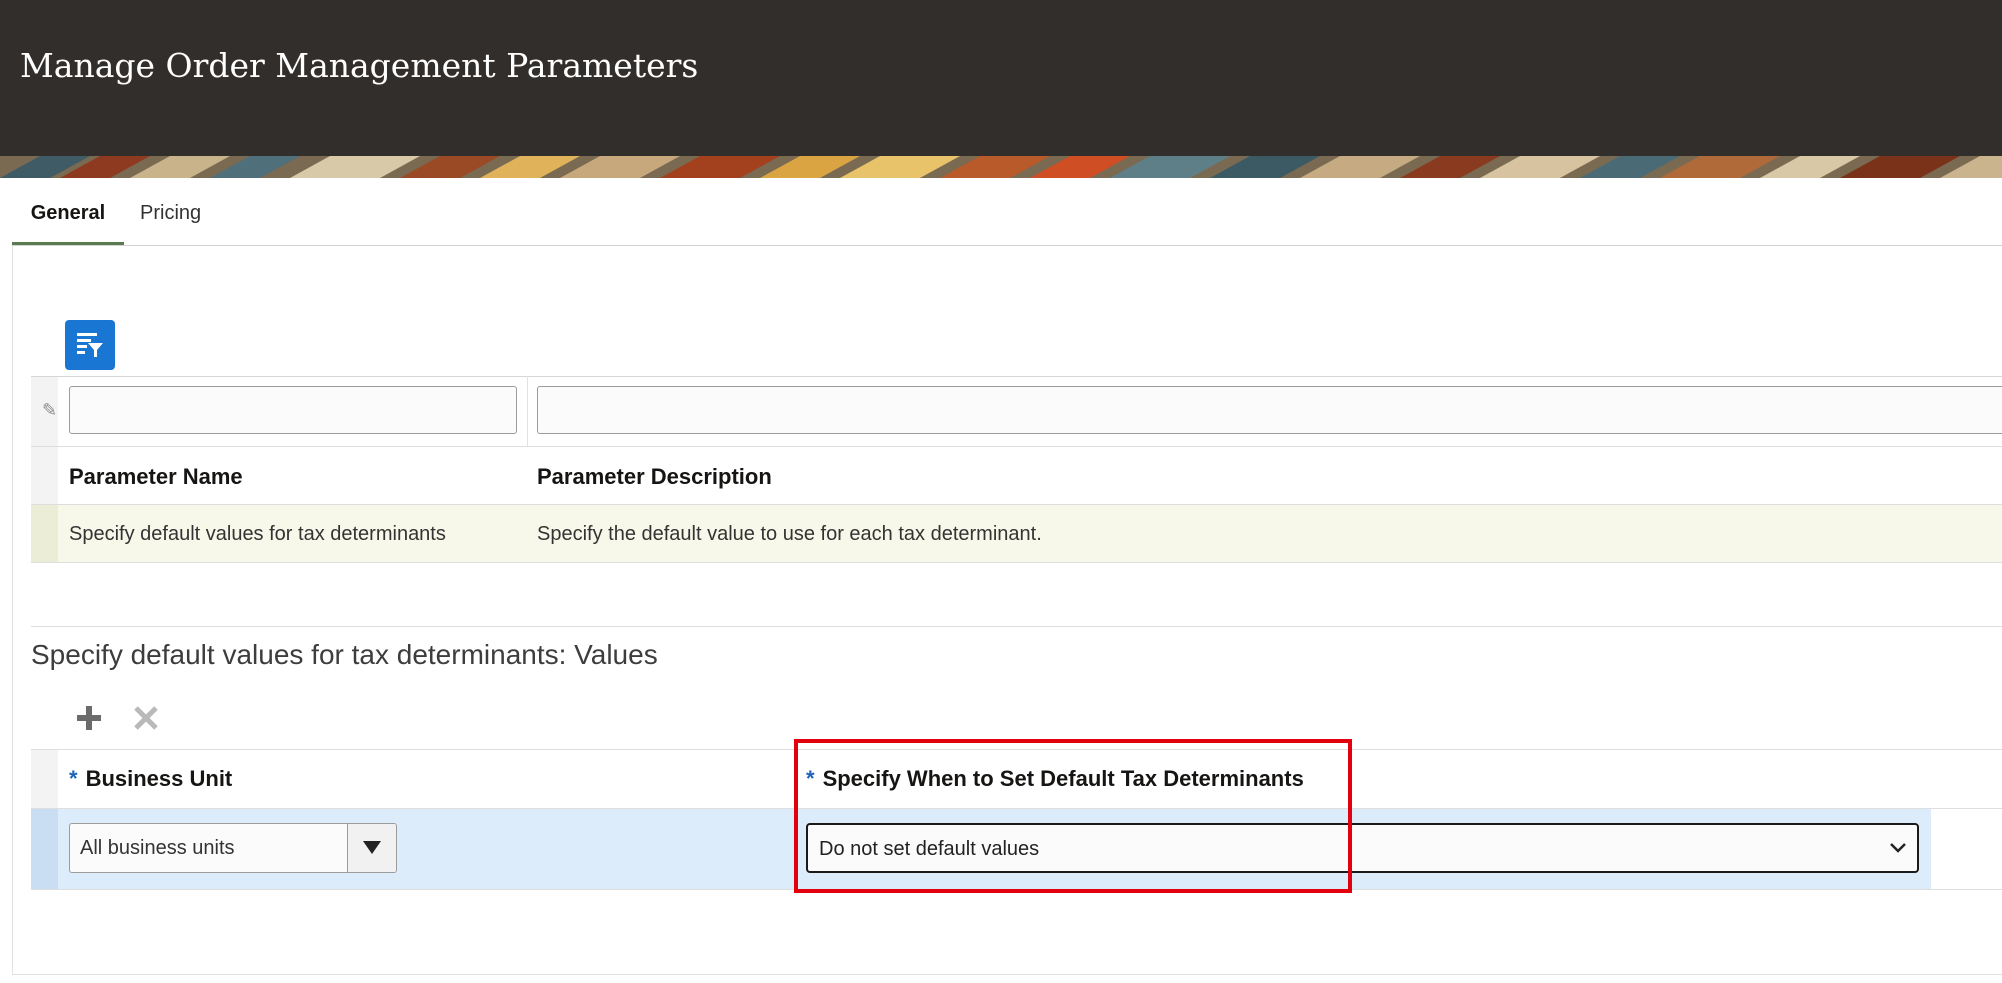  What do you see at coordinates (156, 477) in the screenshot?
I see `column-header-parameter-name: Parameter Name` at bounding box center [156, 477].